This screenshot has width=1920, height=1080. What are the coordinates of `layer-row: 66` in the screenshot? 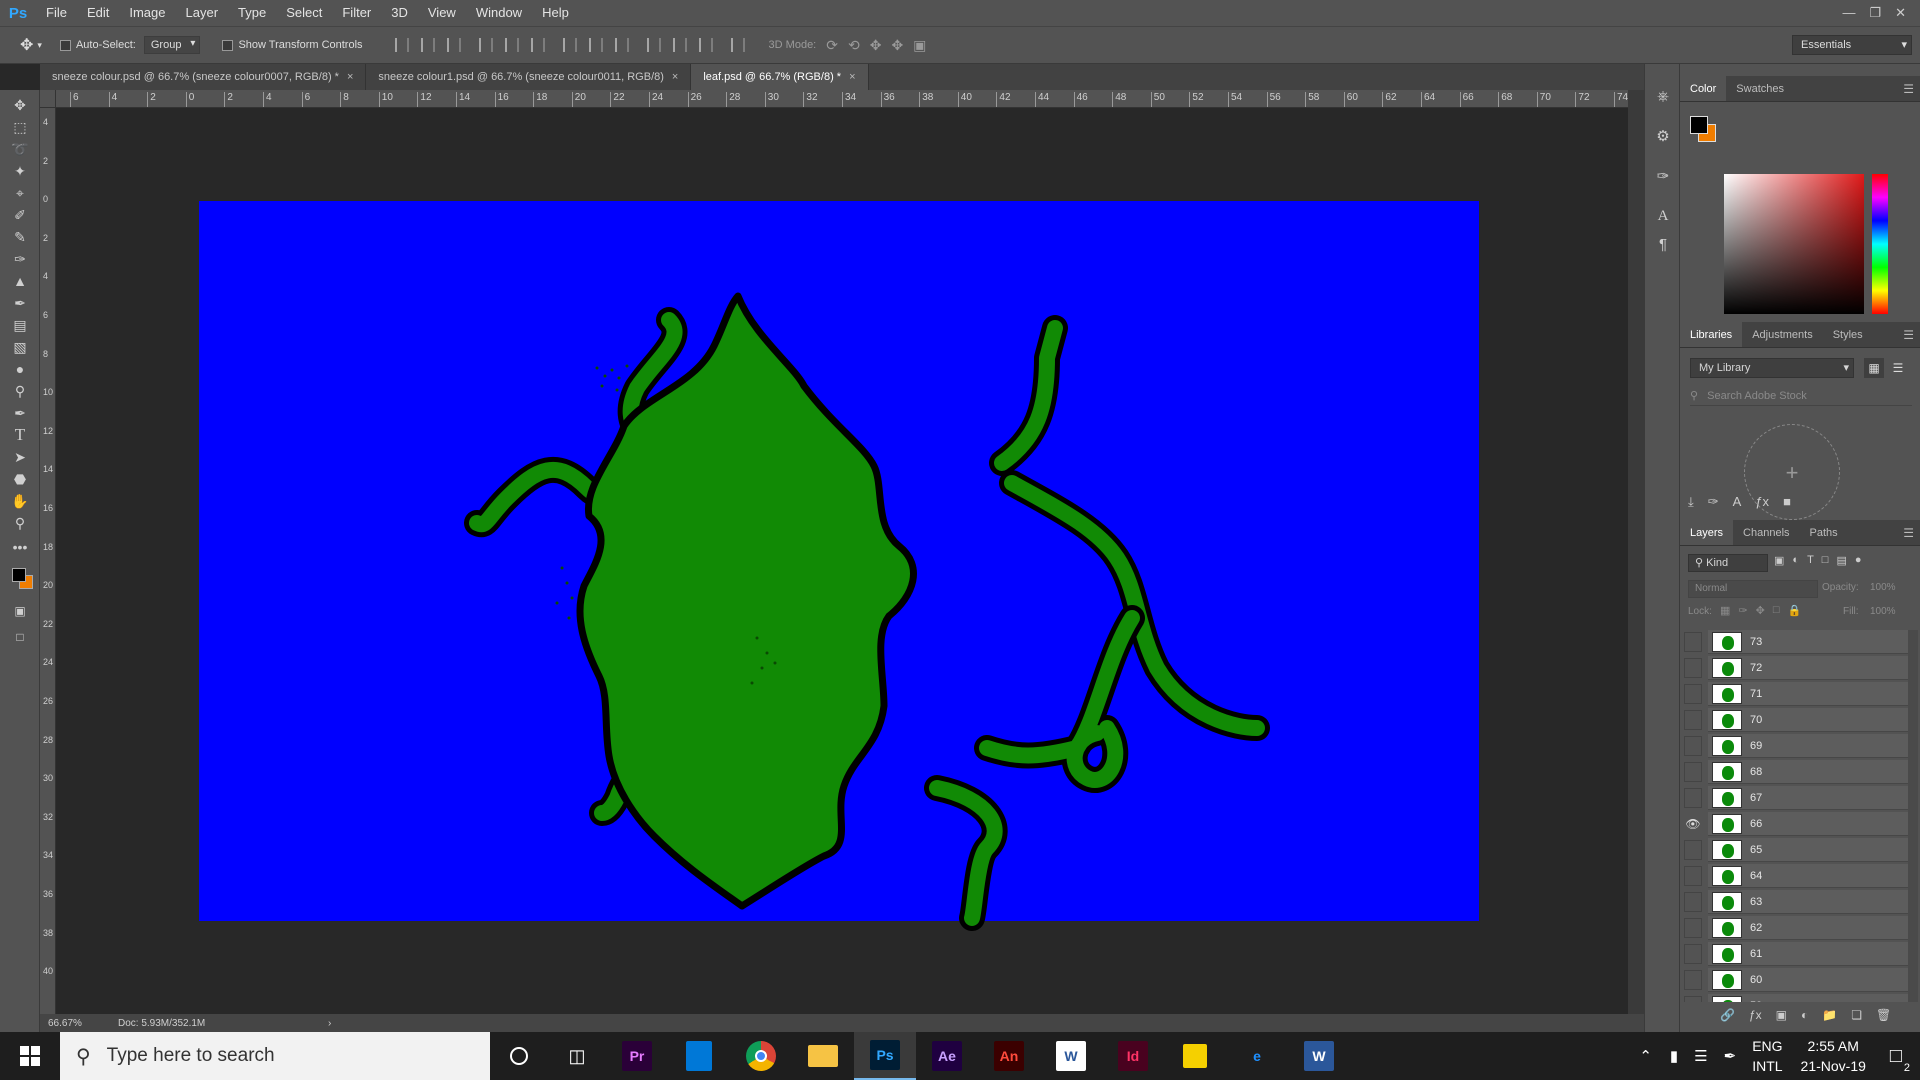 It's located at (1812, 824).